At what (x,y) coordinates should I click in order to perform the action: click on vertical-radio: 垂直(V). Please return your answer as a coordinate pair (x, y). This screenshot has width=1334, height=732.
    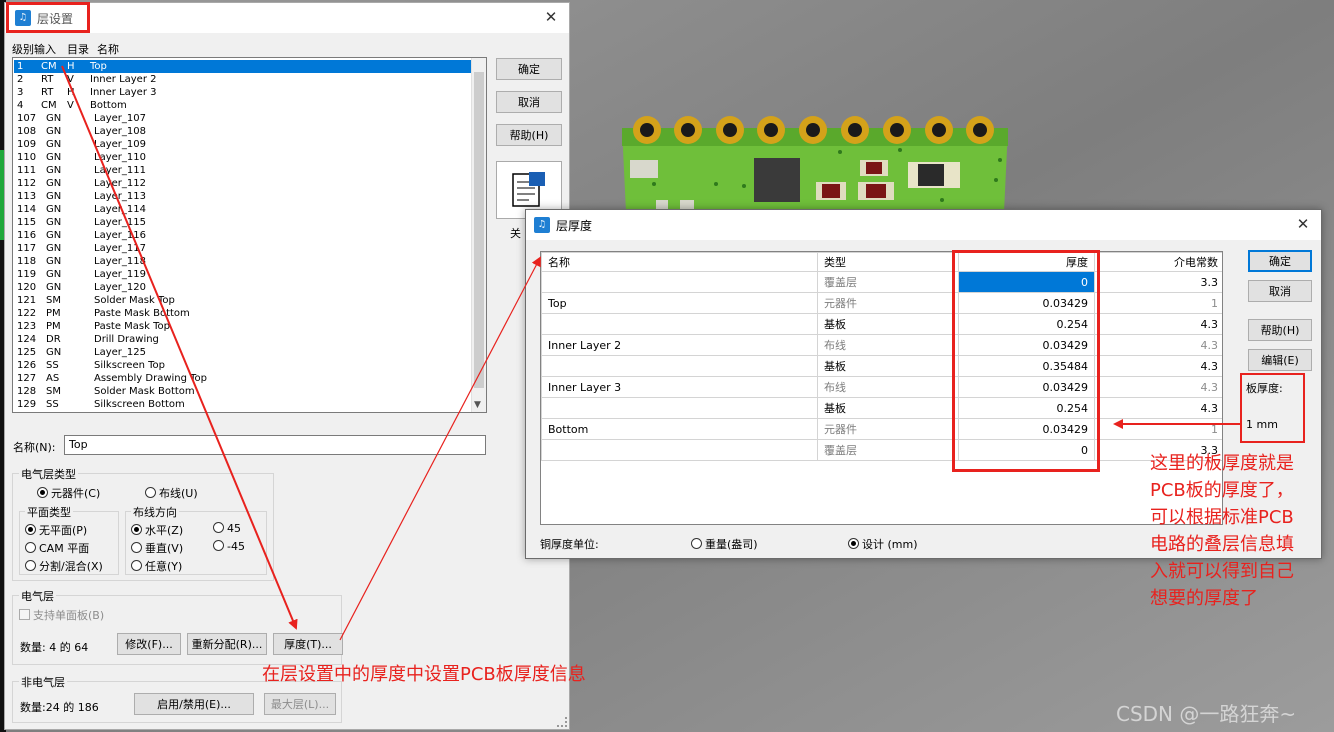
    Looking at the image, I should click on (157, 548).